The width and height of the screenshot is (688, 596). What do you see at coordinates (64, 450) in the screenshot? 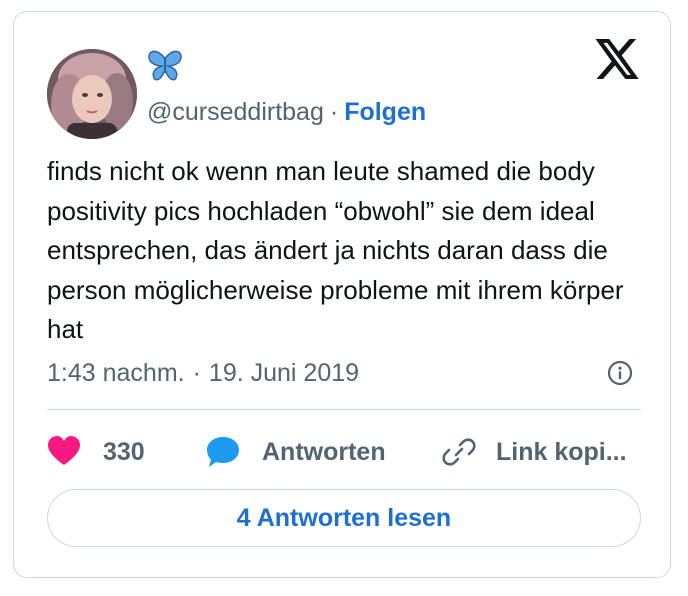
I see `heart-icon` at bounding box center [64, 450].